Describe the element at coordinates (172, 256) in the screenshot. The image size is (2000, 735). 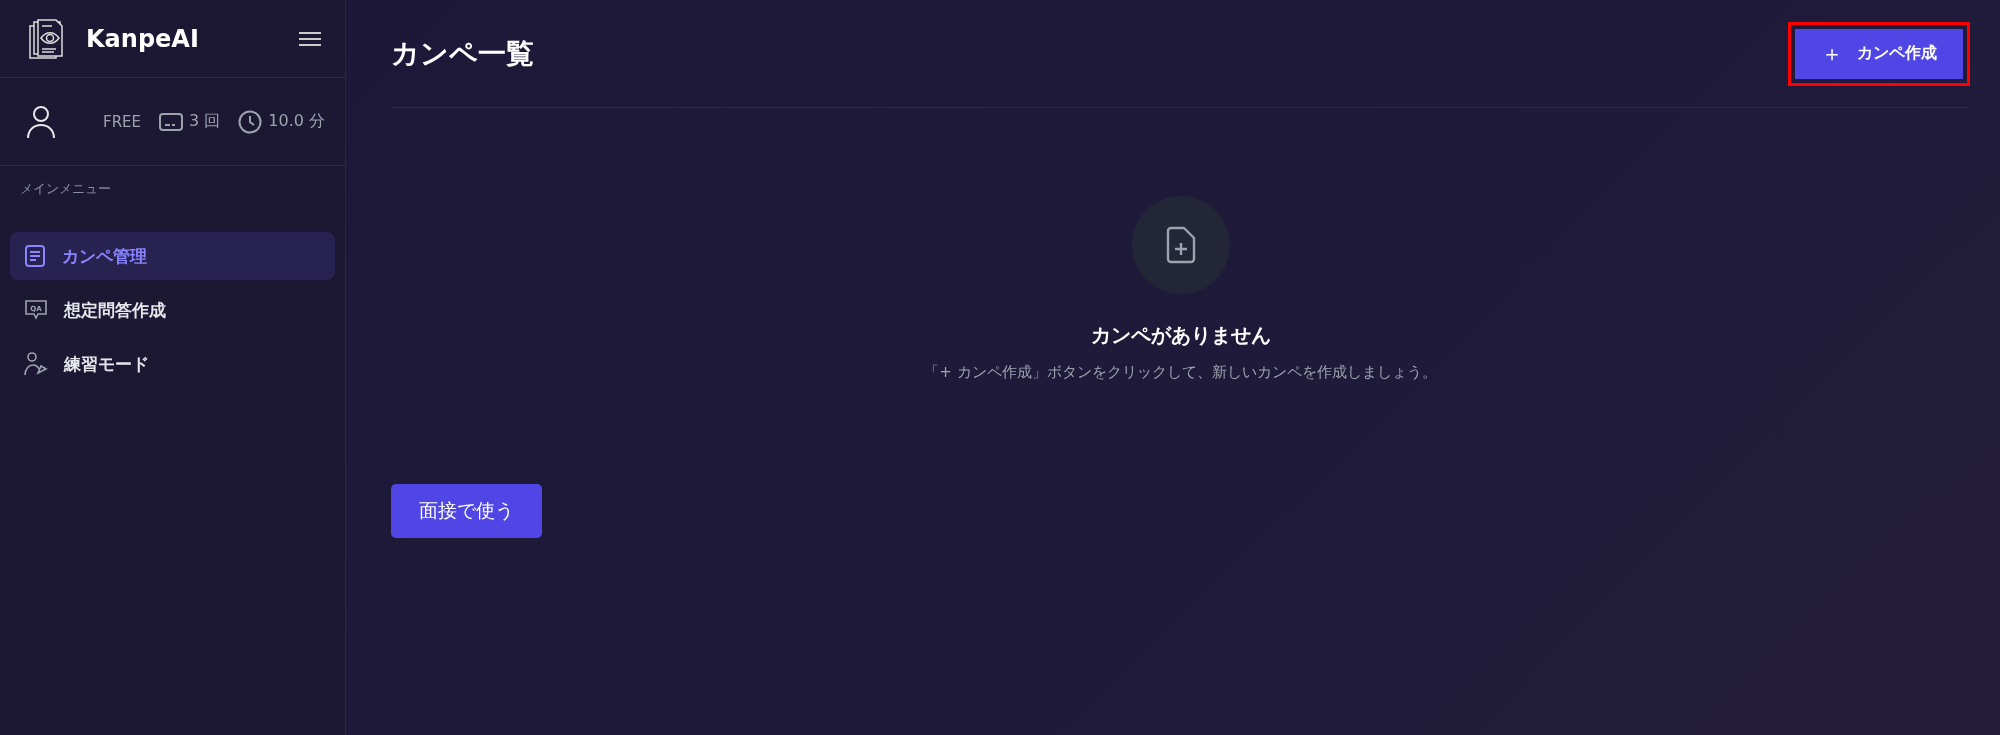
I see `nav-item: カンペ管理` at that location.